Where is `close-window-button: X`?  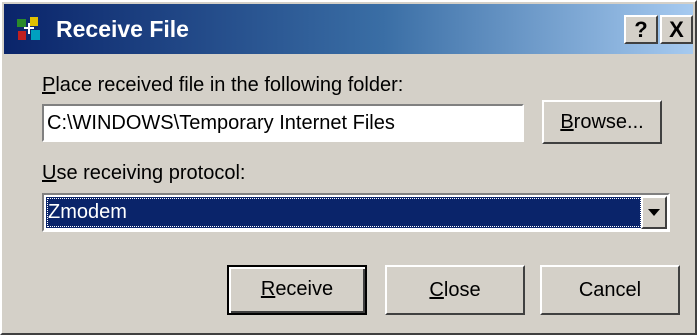 close-window-button: X is located at coordinates (676, 29).